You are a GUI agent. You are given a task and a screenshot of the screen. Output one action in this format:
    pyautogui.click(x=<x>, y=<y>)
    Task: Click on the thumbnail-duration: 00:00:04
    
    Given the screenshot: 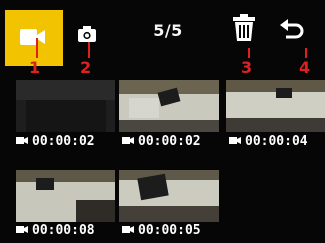 What is the action you would take?
    pyautogui.click(x=268, y=141)
    